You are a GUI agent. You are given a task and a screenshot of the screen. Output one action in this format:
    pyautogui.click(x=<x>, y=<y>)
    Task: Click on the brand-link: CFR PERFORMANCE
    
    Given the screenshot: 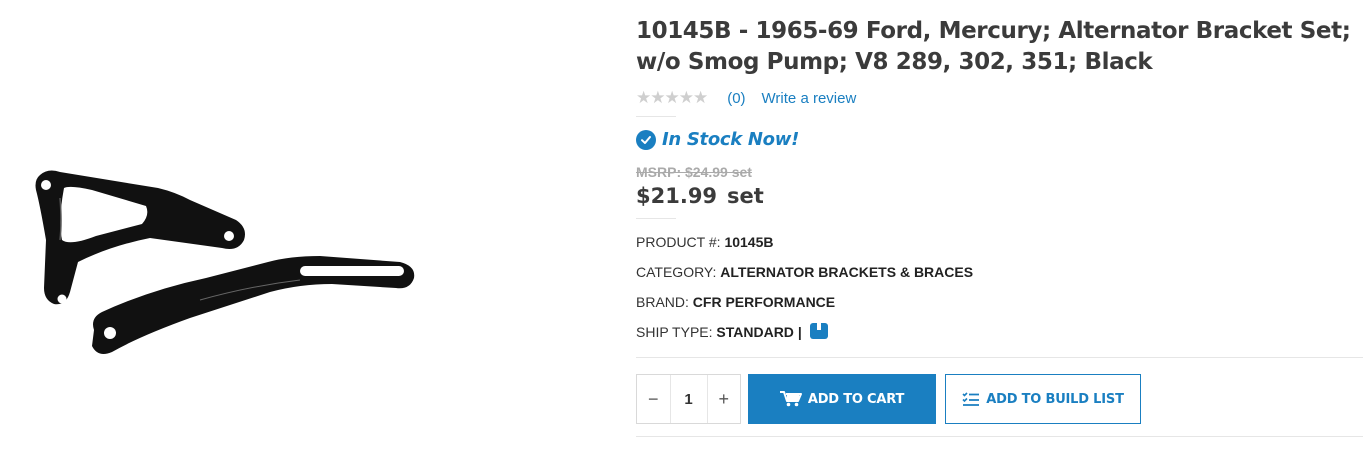 What is the action you would take?
    pyautogui.click(x=764, y=302)
    